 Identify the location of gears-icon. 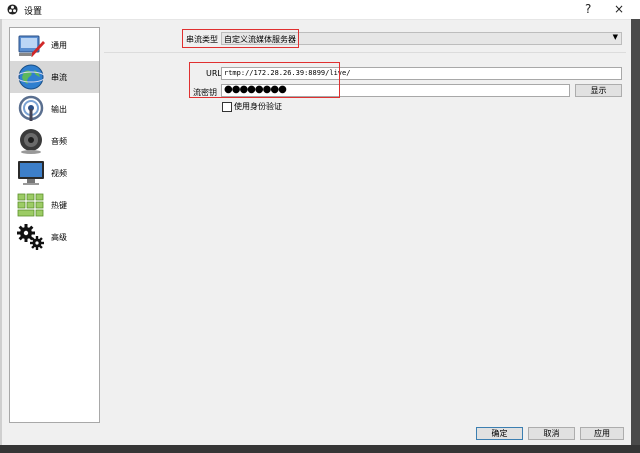
(30, 237).